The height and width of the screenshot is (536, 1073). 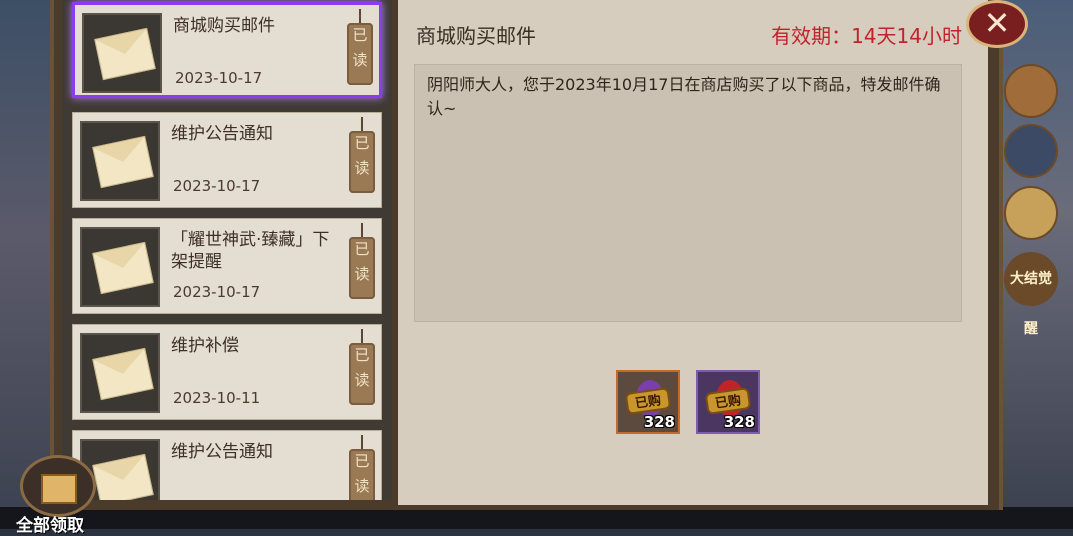 I want to click on claim-all-button: 全部领取, so click(x=61, y=495).